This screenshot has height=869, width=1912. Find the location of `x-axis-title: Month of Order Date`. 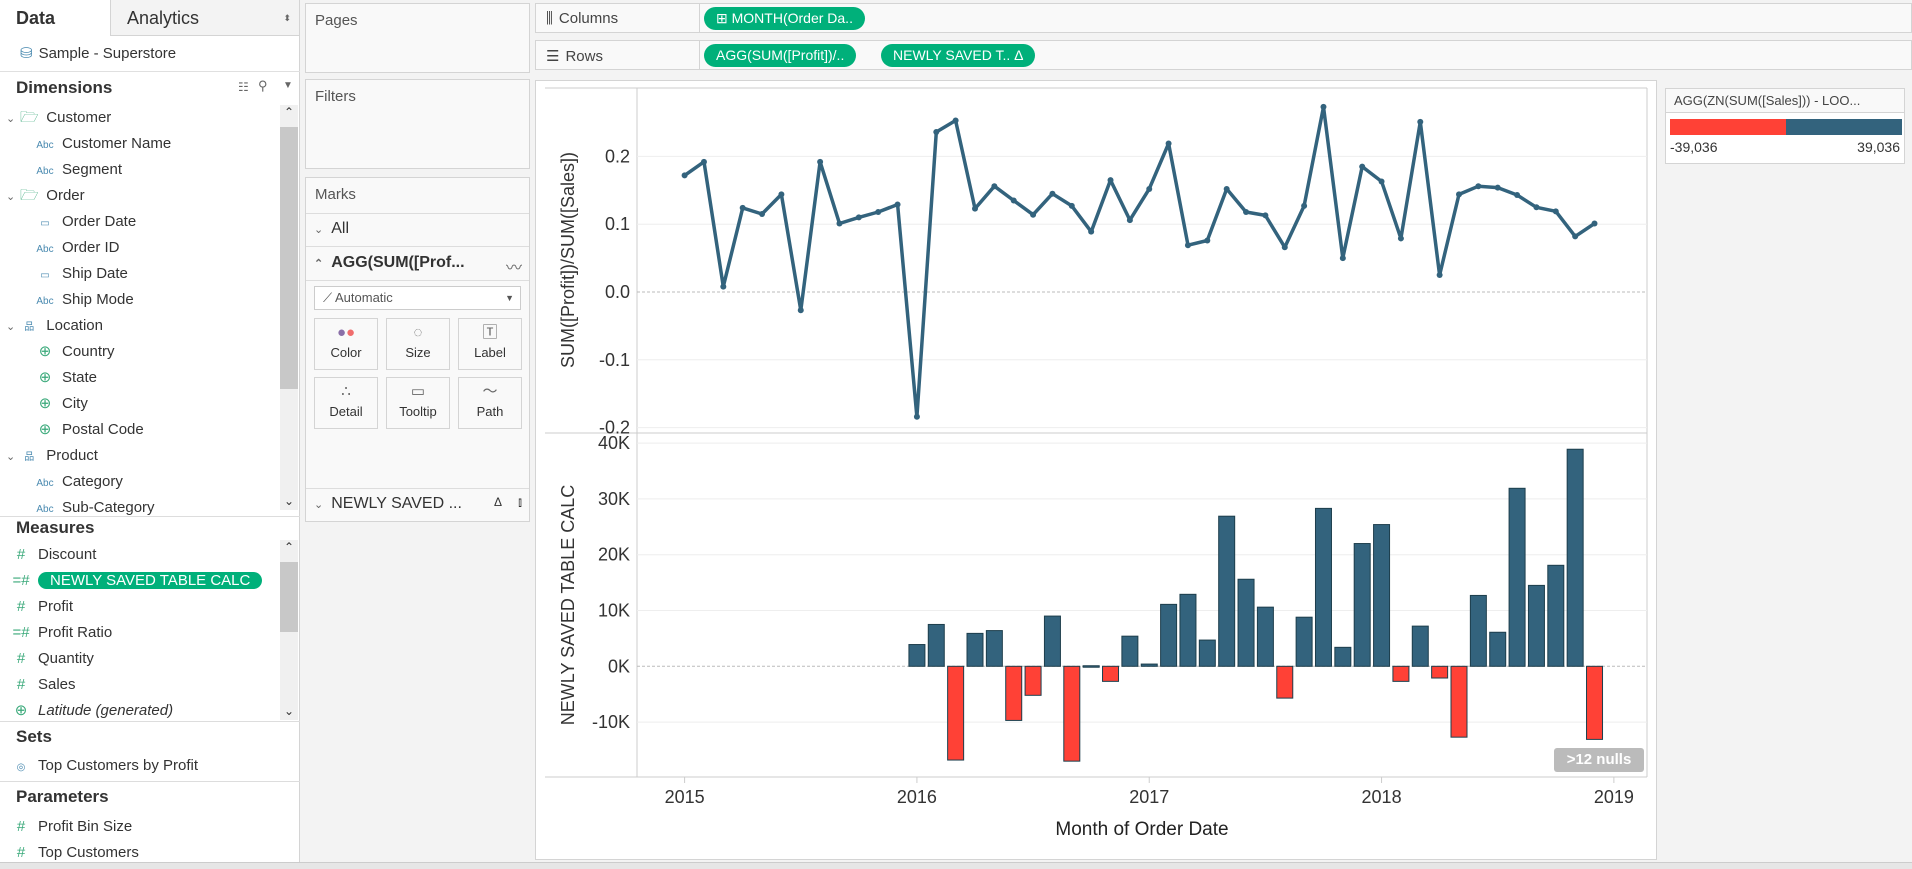

x-axis-title: Month of Order Date is located at coordinates (1141, 829).